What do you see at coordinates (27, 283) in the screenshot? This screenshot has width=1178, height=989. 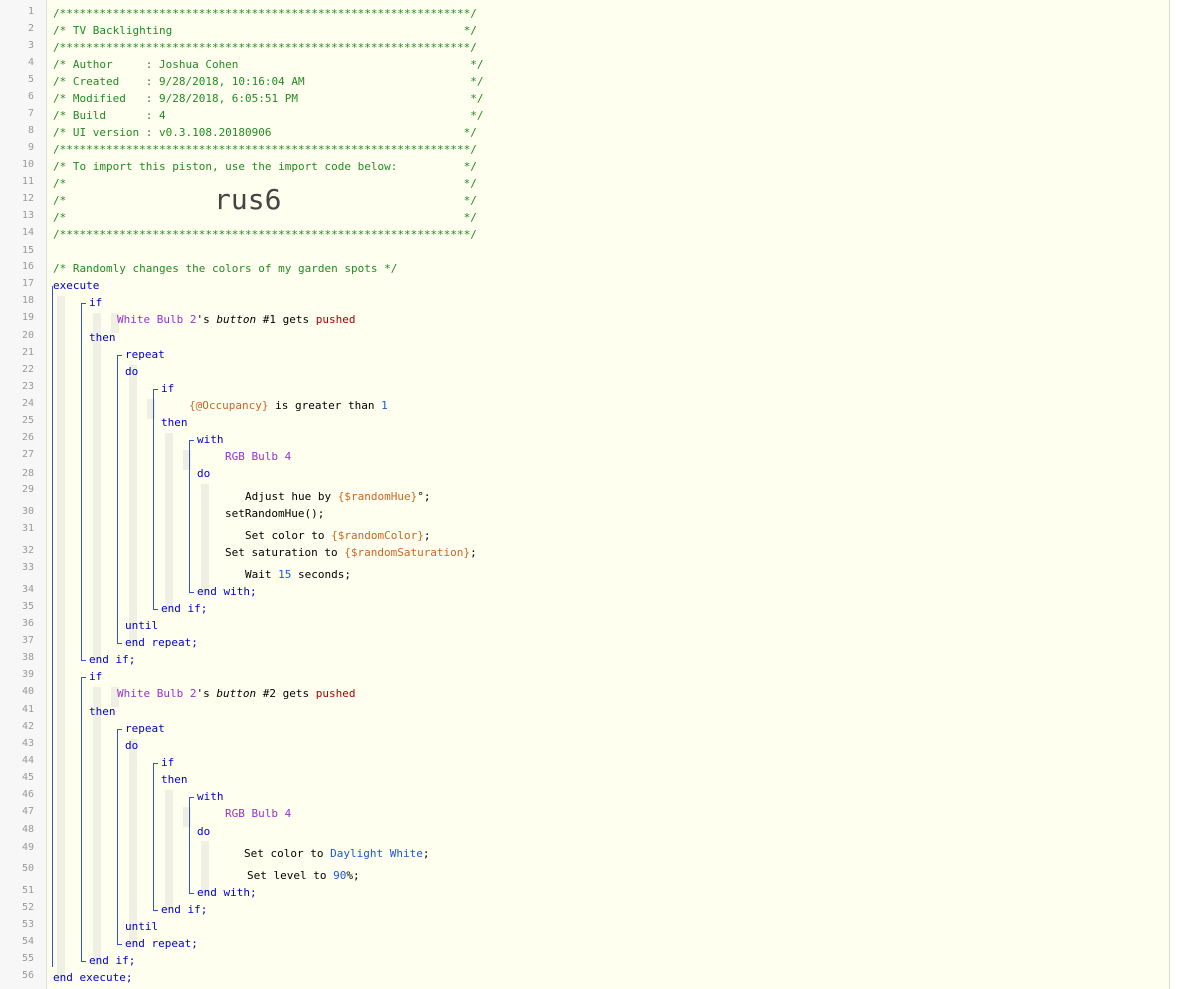 I see `line-number: 17` at bounding box center [27, 283].